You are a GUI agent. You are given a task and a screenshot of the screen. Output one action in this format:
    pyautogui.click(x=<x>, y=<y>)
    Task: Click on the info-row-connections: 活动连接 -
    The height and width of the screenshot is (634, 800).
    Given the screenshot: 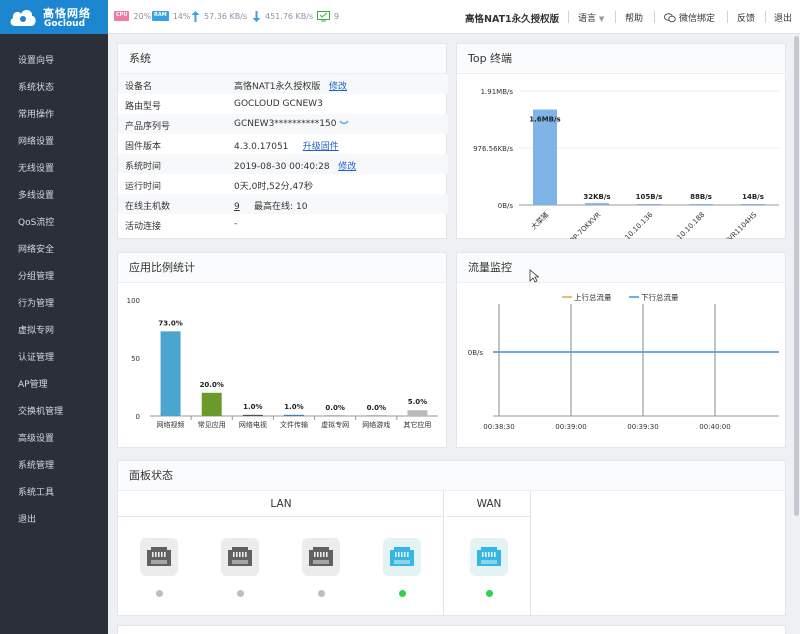 What is the action you would take?
    pyautogui.click(x=181, y=225)
    